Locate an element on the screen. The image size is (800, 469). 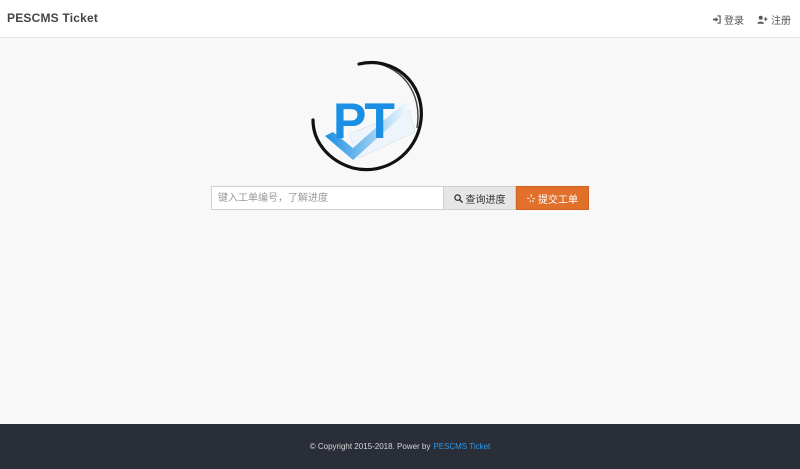
ticket-search-form: 查询进度 提交工单 is located at coordinates (400, 198).